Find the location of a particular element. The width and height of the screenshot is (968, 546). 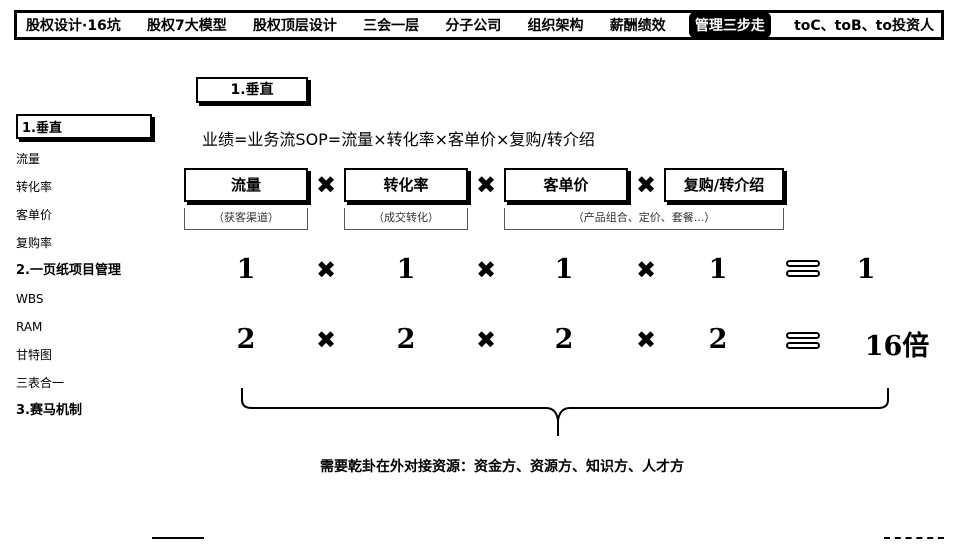

factor-repurchase-referral: 复购/转介绍 is located at coordinates (724, 185).